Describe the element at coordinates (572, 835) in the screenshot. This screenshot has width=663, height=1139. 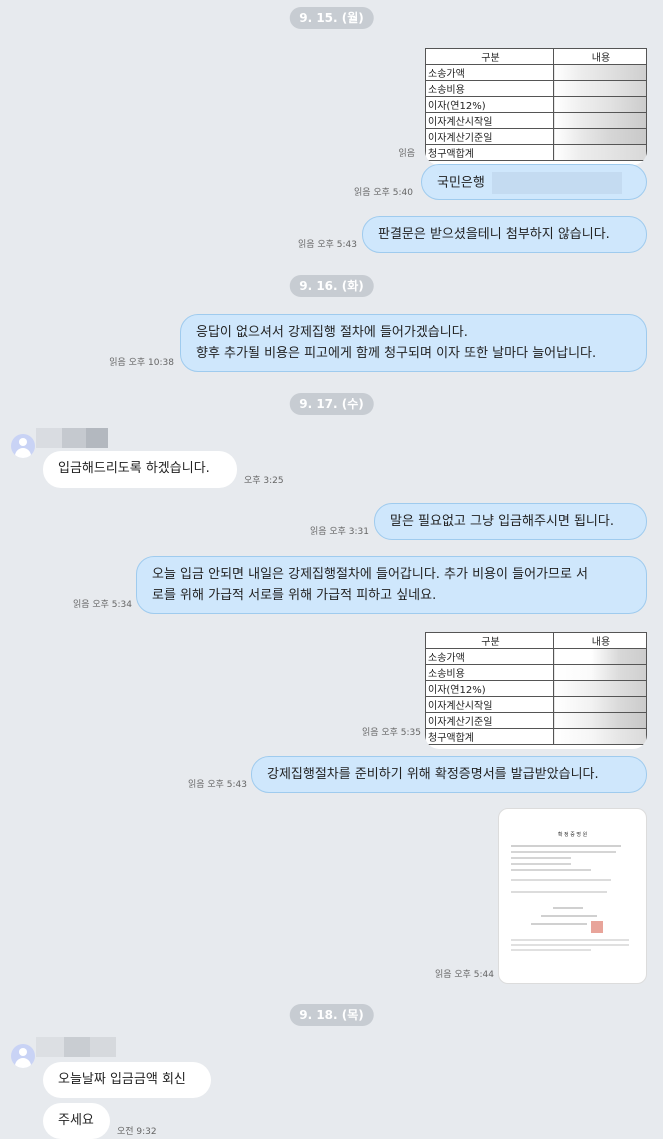
I see `certificate-title: 확 정 증 명 원` at that location.